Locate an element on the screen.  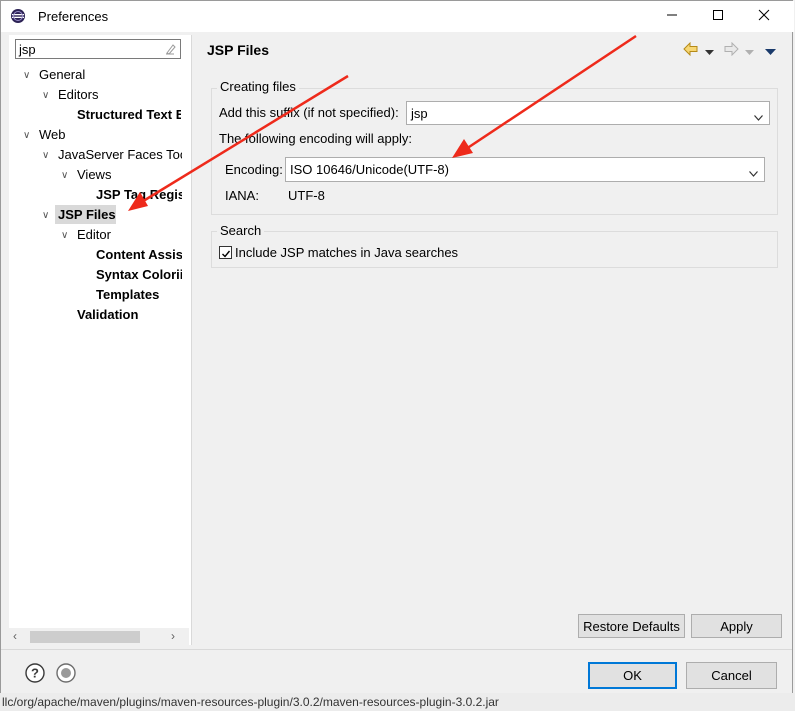
tree-item-editors: Editors is located at coordinates (78, 94).